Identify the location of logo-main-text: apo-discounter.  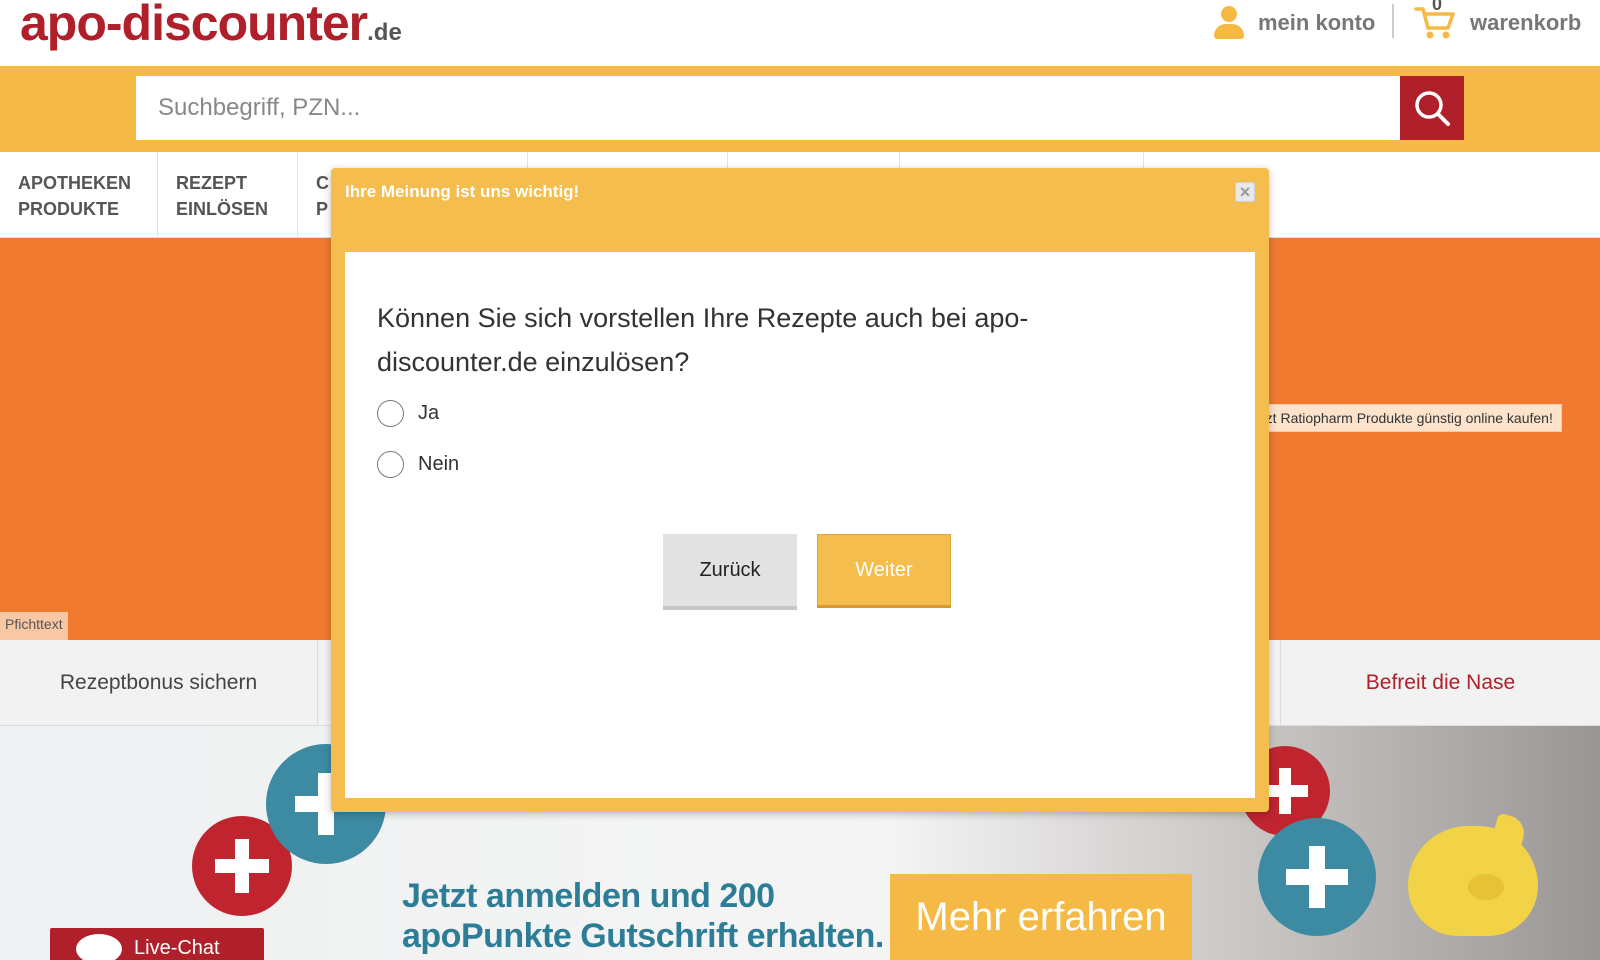
(194, 25).